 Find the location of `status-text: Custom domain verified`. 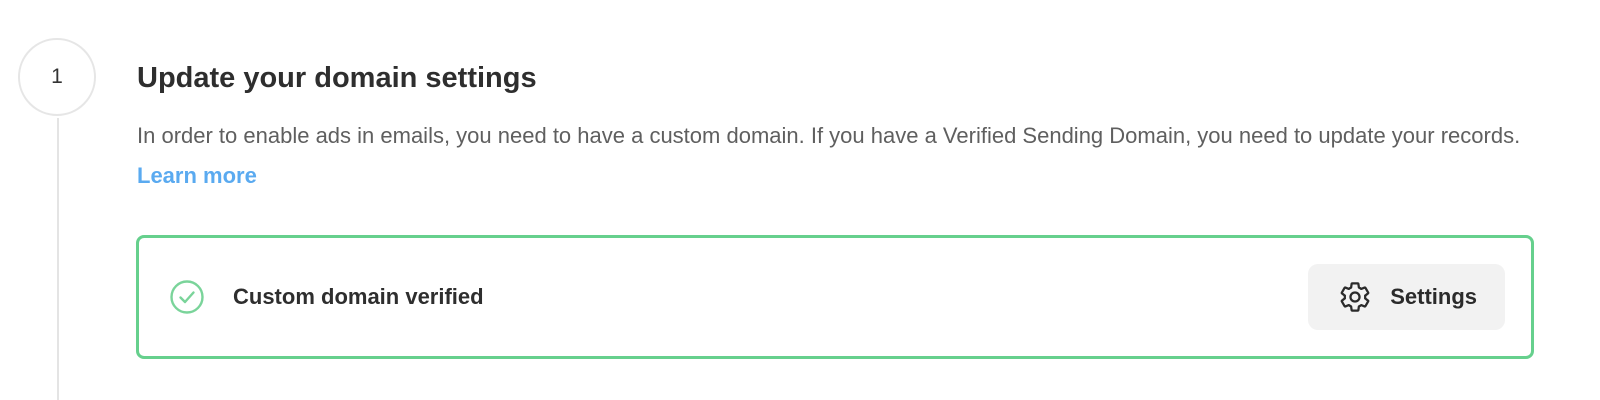

status-text: Custom domain verified is located at coordinates (358, 296).